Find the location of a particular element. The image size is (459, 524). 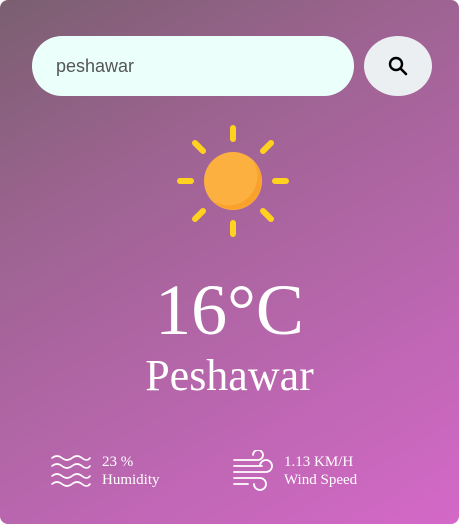

wind-icon is located at coordinates (253, 470).